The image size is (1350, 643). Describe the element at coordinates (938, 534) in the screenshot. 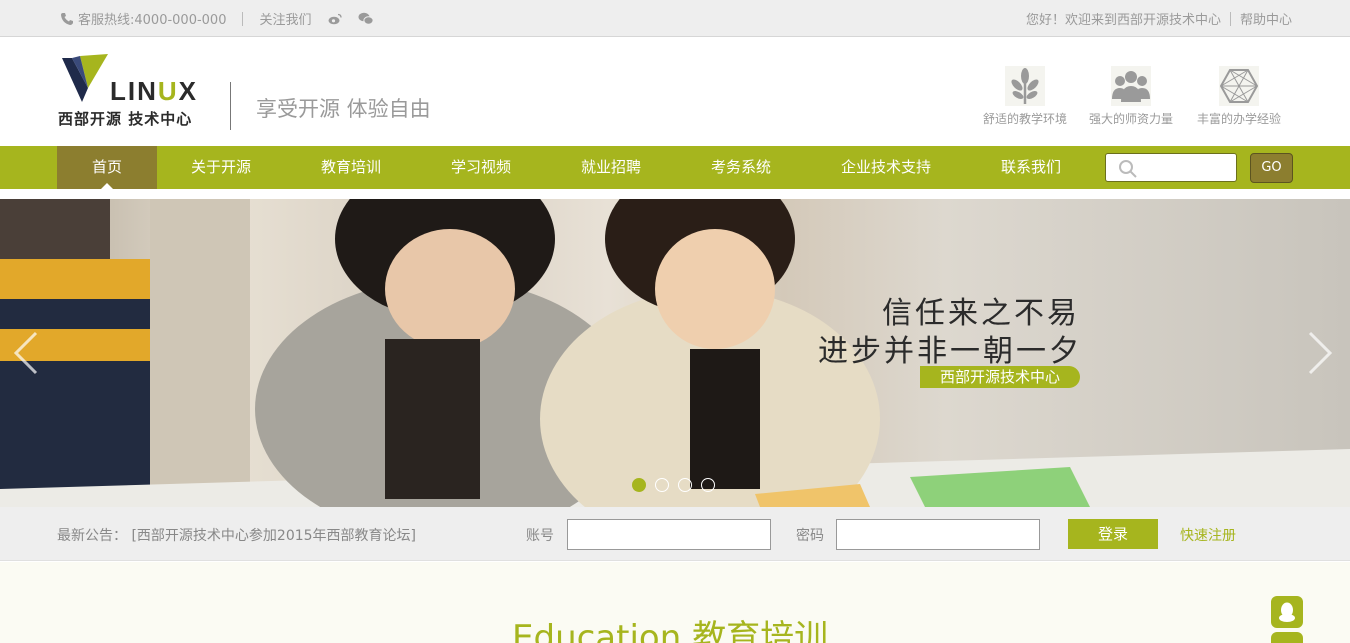

I see `password-input` at that location.